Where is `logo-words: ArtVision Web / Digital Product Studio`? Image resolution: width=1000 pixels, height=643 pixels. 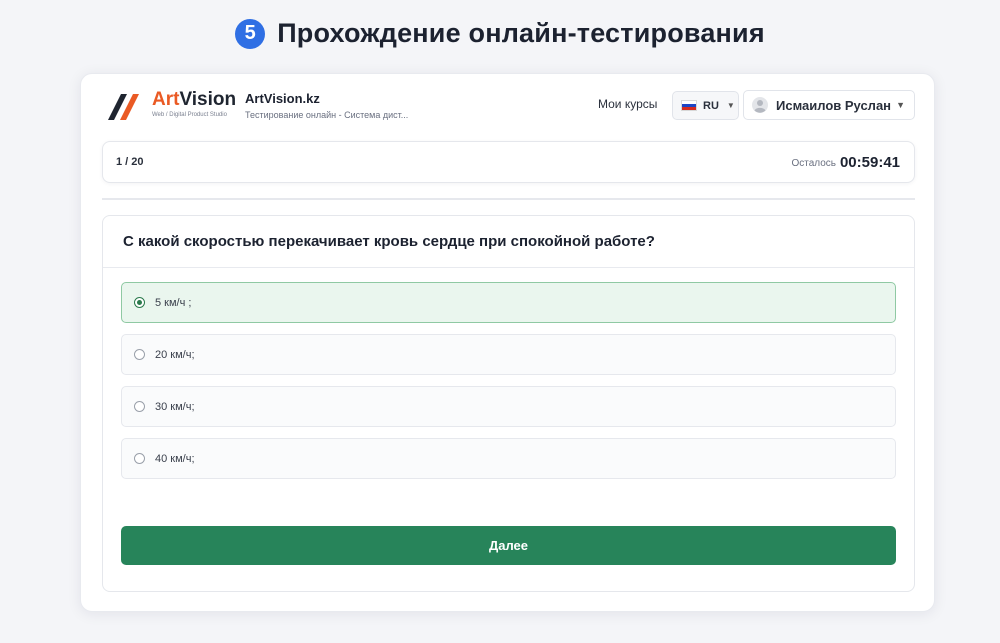 logo-words: ArtVision Web / Digital Product Studio is located at coordinates (194, 104).